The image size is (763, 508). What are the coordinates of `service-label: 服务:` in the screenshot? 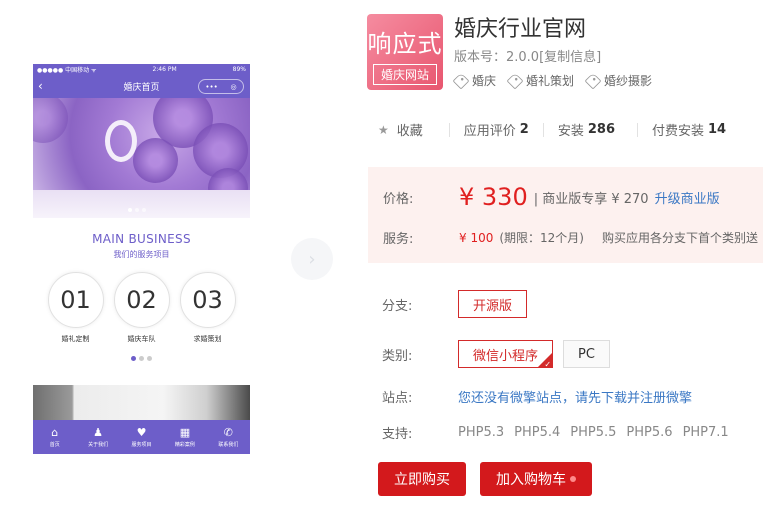 It's located at (398, 239).